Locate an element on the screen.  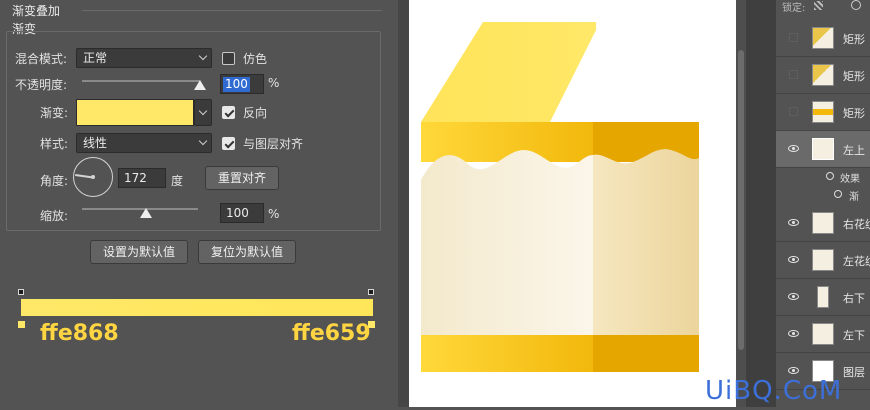
layers-panel: 锁定: 矩形矩形矩形左上效果渐右花纹左花纹右下左下图层 is located at coordinates (823, 203).